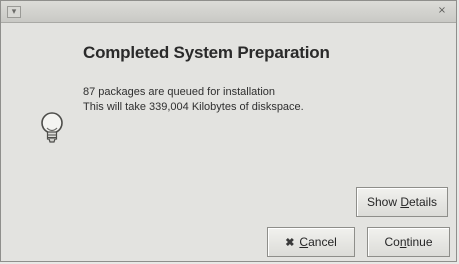 The width and height of the screenshot is (459, 264). Describe the element at coordinates (206, 52) in the screenshot. I see `dialog-title: Completed System Preparation` at that location.